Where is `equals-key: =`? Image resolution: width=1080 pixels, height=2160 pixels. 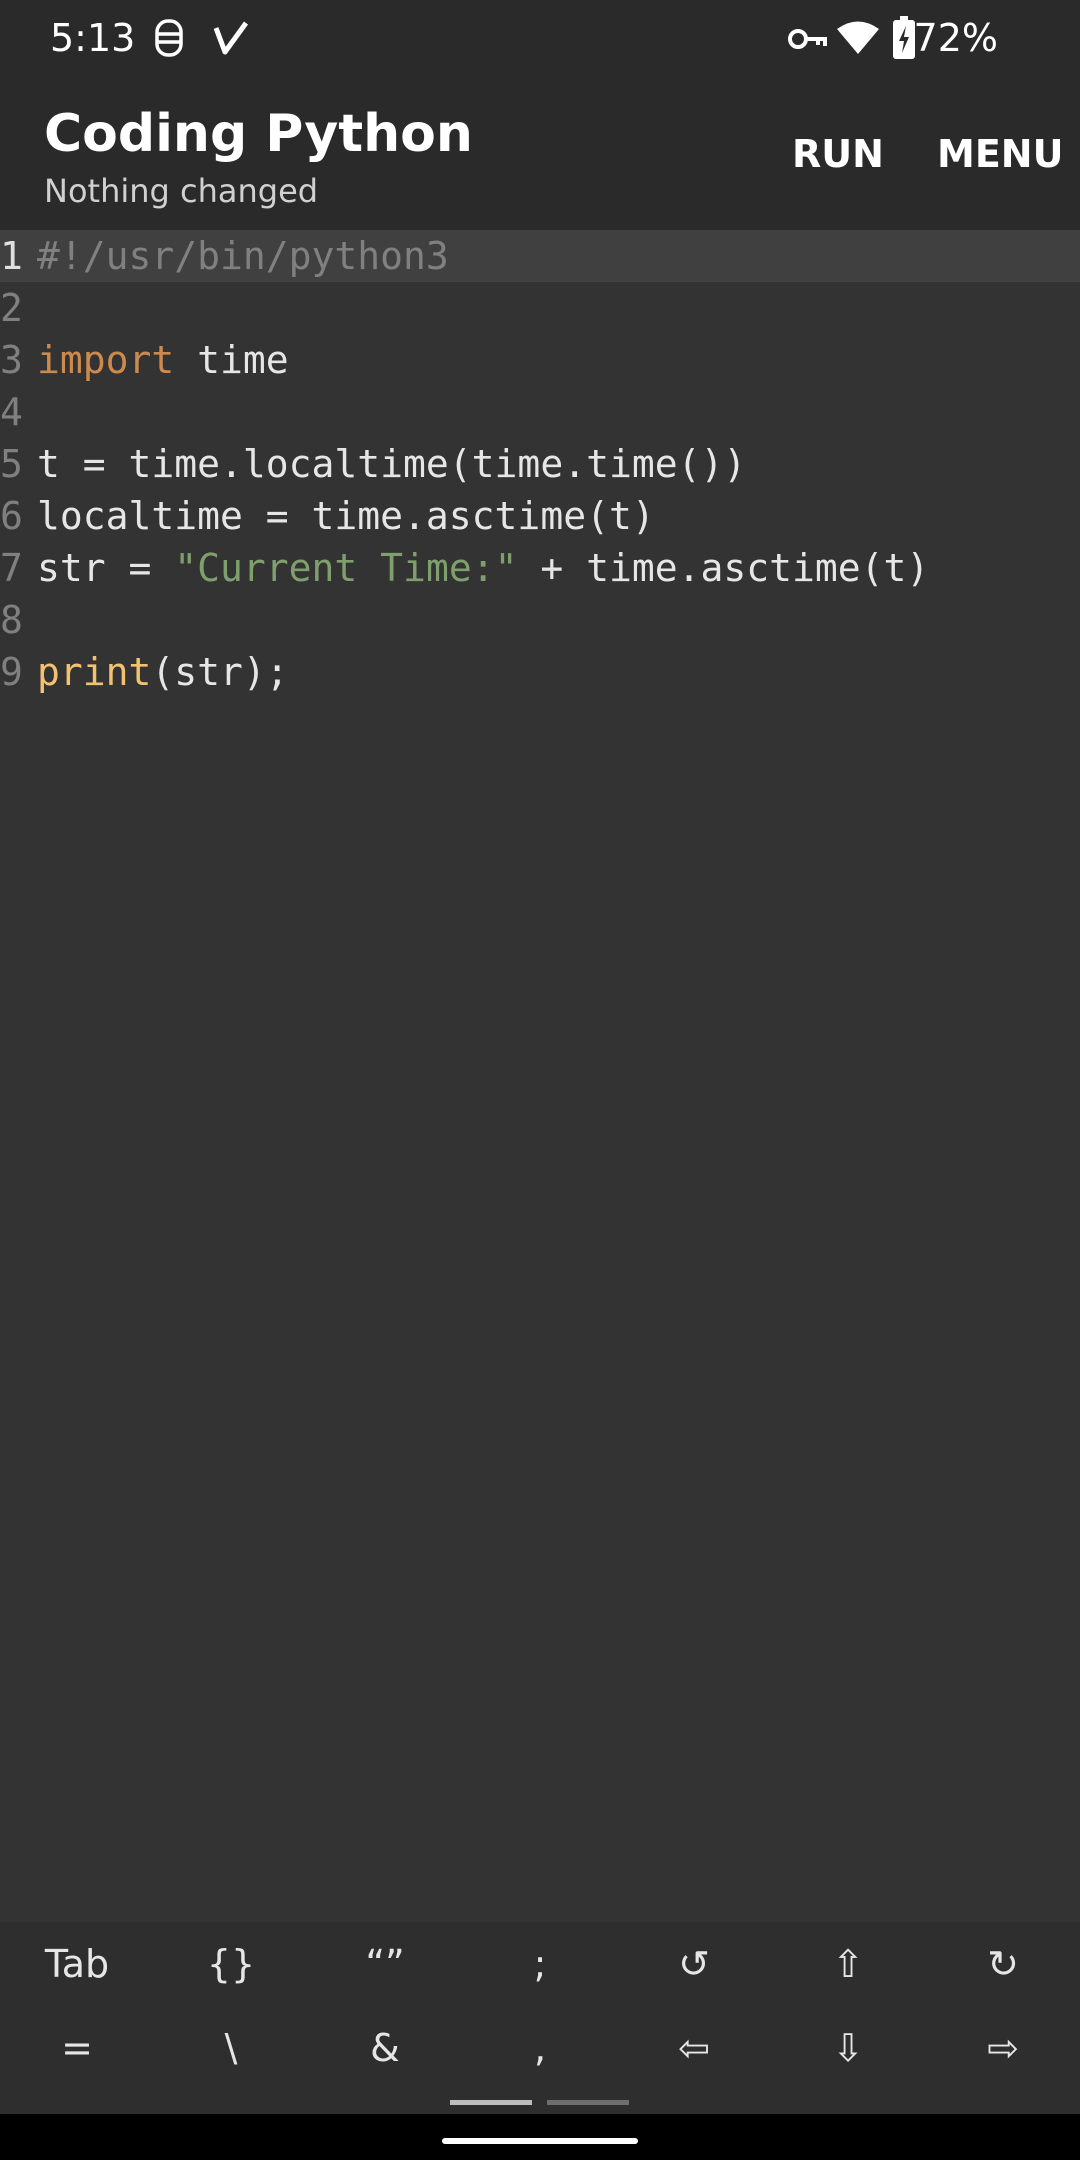 equals-key: = is located at coordinates (77, 2048).